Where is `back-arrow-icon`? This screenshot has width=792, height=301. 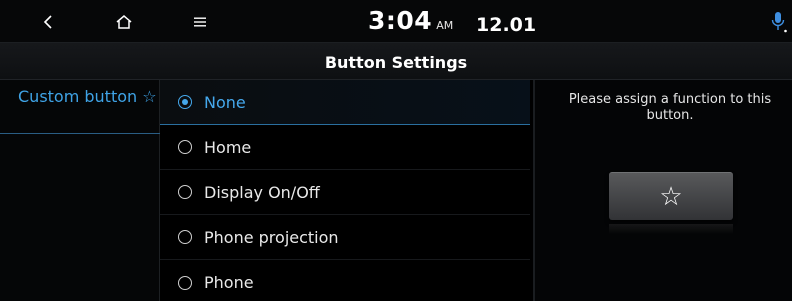
back-arrow-icon is located at coordinates (47, 22).